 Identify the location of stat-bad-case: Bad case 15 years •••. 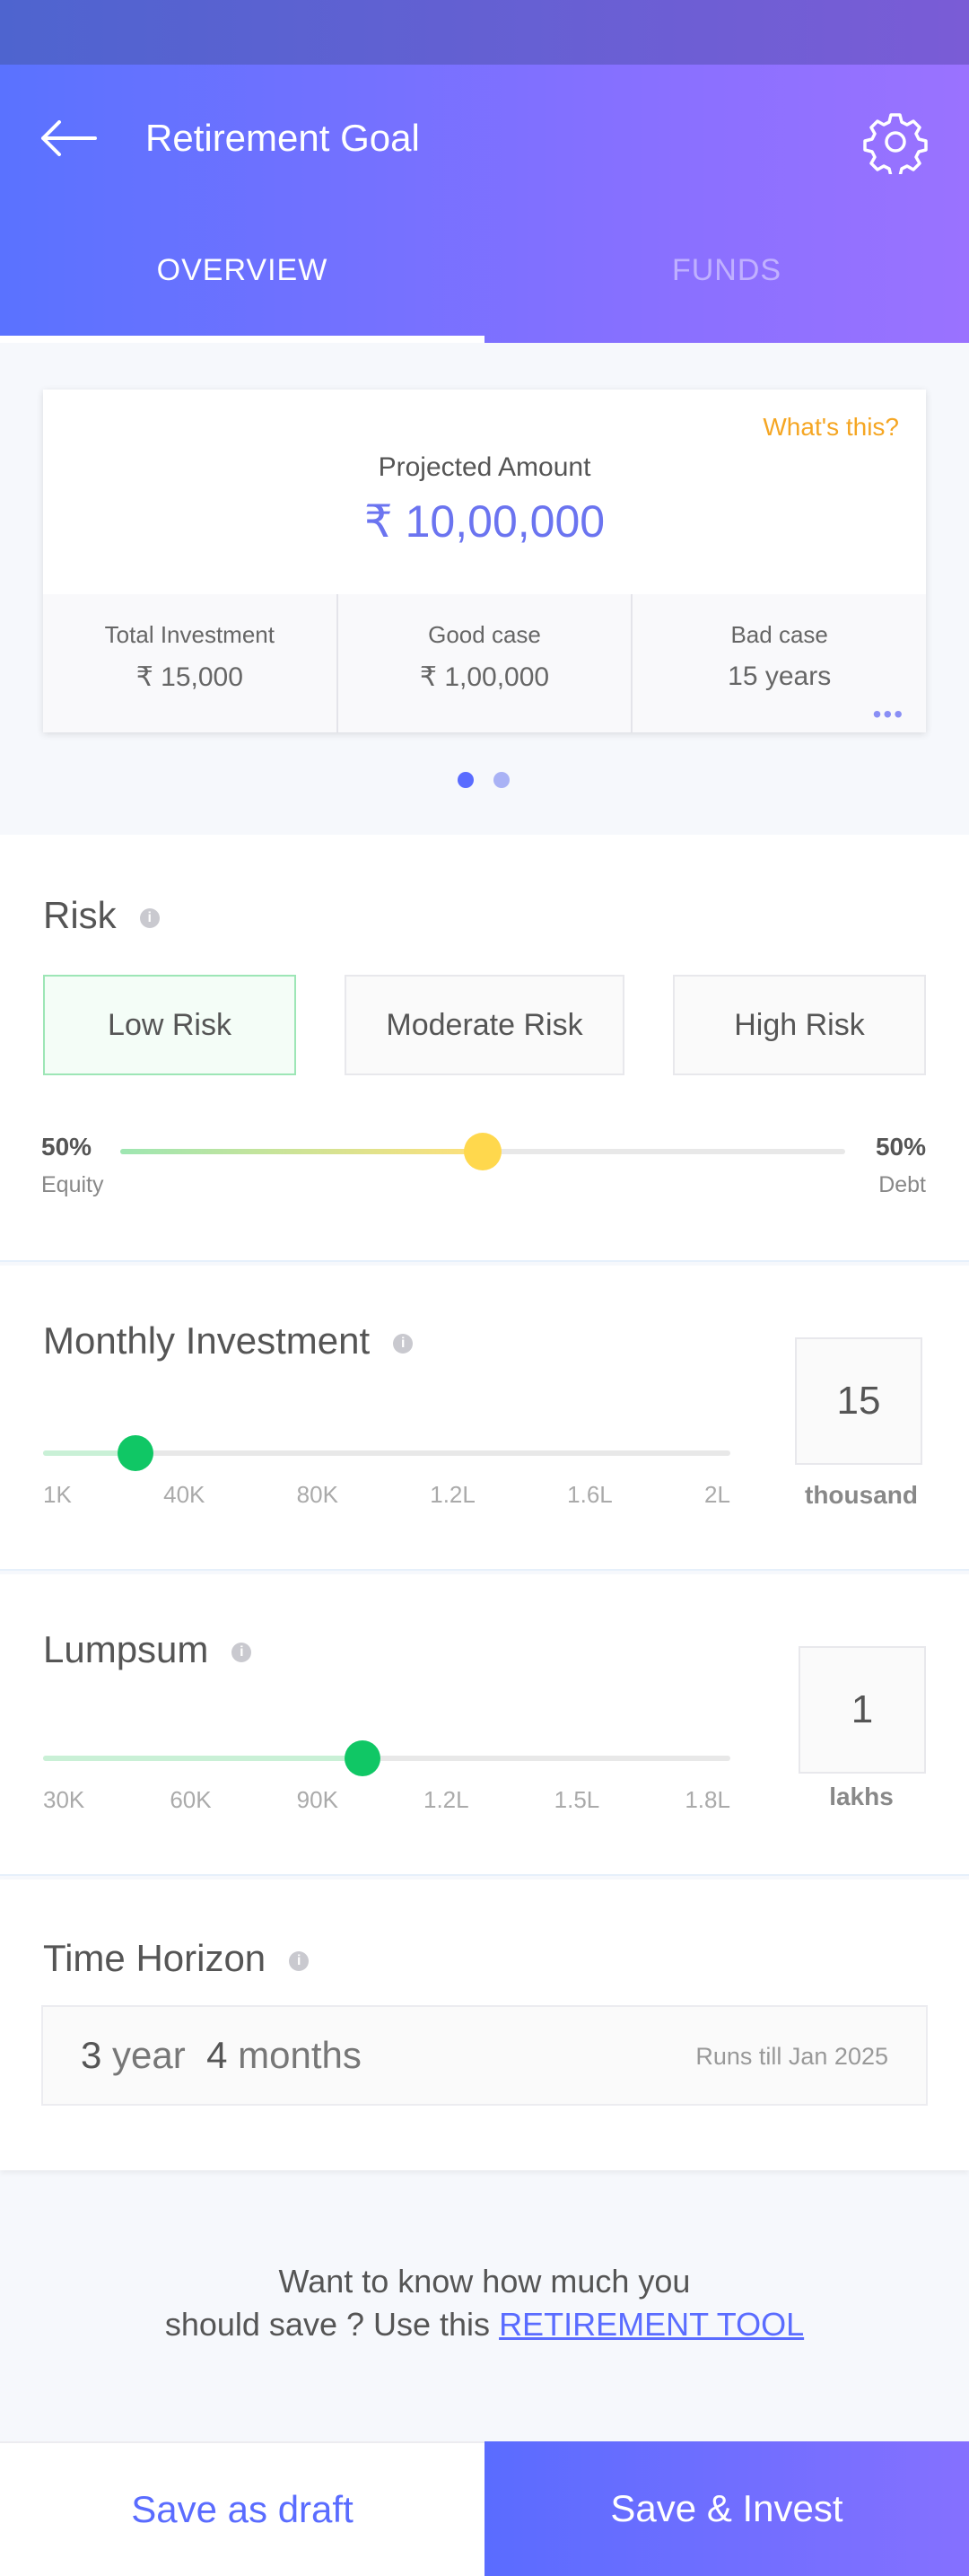
(778, 663).